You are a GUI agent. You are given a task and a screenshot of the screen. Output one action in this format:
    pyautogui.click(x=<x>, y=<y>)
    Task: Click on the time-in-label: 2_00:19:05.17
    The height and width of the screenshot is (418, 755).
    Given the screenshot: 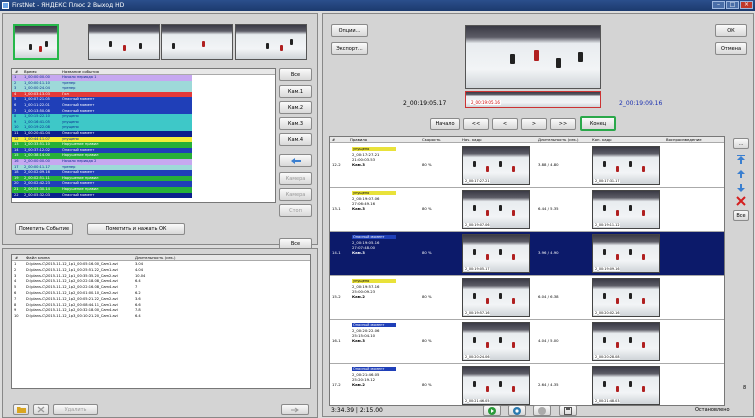 What is the action you would take?
    pyautogui.click(x=425, y=103)
    